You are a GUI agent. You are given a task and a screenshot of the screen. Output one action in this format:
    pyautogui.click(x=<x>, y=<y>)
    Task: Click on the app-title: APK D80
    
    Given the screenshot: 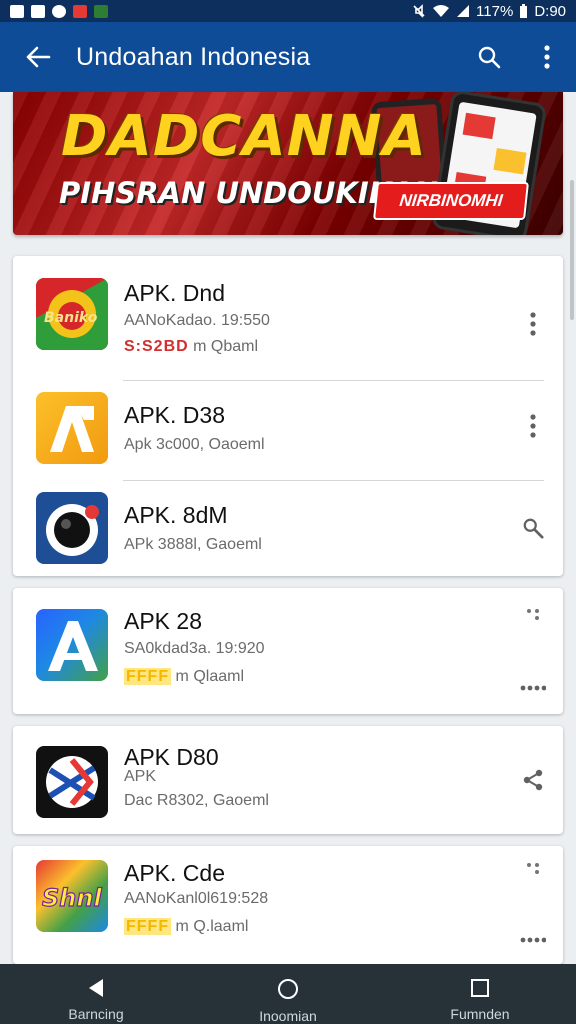 What is the action you would take?
    pyautogui.click(x=171, y=757)
    